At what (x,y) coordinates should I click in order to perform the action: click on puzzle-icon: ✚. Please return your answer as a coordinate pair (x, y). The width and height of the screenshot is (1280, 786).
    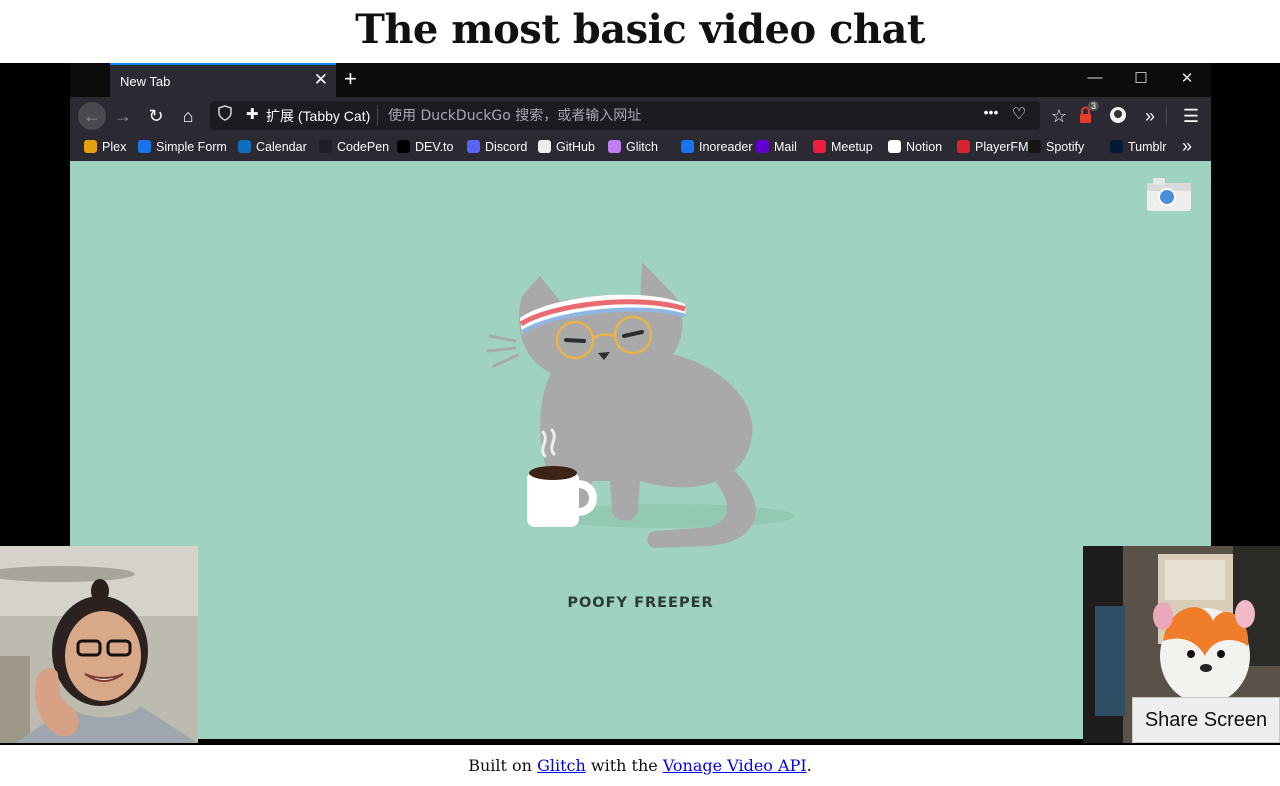
    Looking at the image, I should click on (252, 114).